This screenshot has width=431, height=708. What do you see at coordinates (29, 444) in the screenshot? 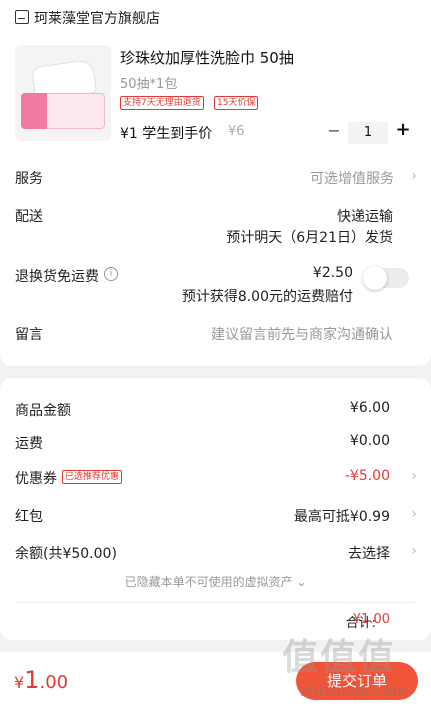
I see `shipping-label: 运费` at bounding box center [29, 444].